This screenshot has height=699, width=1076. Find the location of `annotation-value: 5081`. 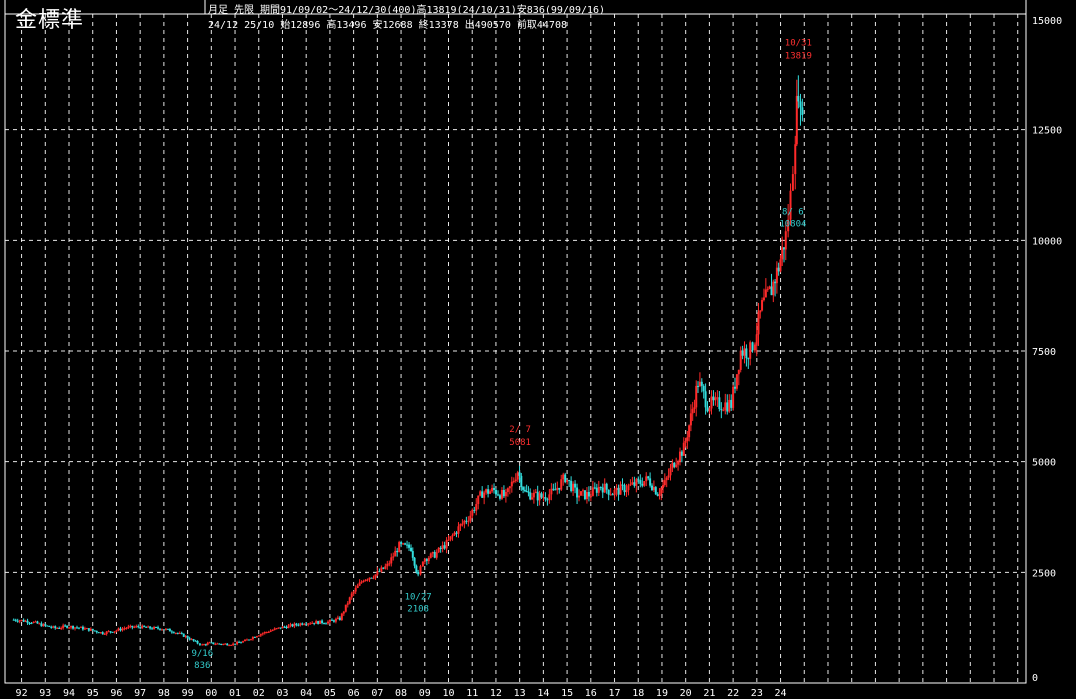

annotation-value: 5081 is located at coordinates (520, 443).